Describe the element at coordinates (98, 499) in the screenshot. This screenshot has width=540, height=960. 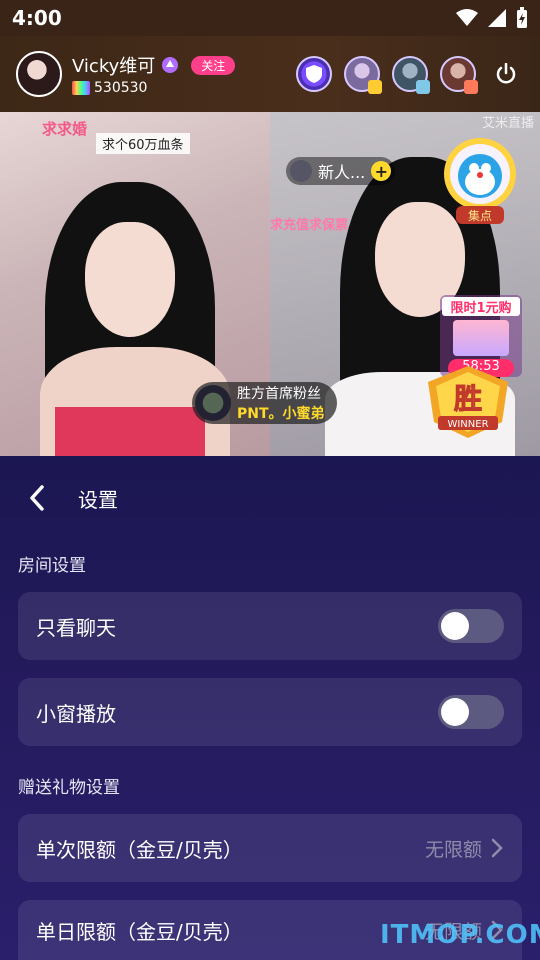
I see `settings-title: 设置` at that location.